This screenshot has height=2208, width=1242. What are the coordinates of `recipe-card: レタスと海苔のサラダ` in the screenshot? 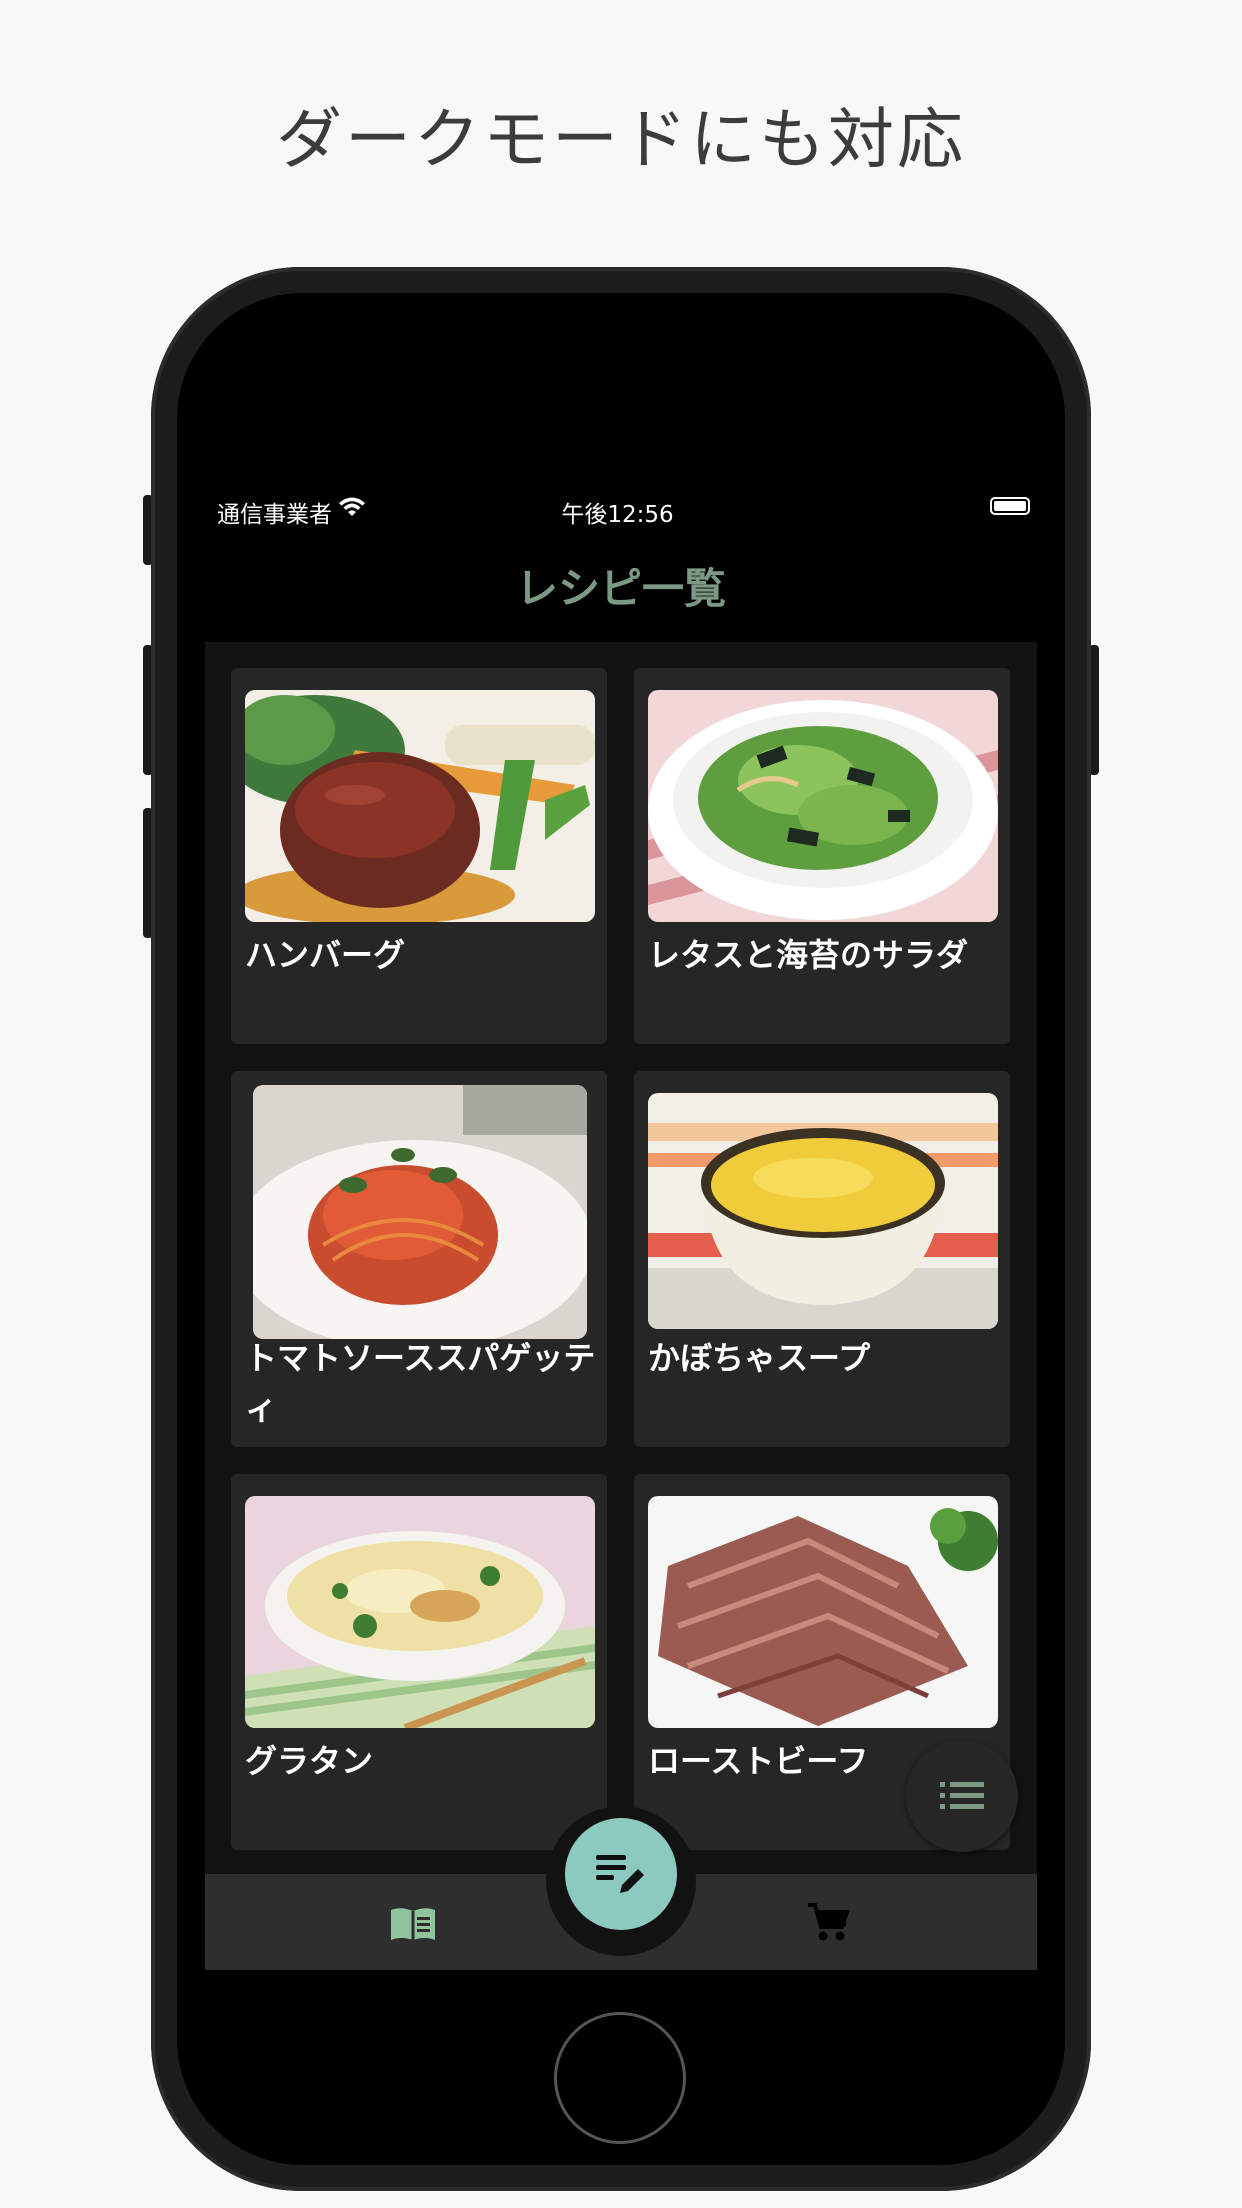 It's located at (822, 856).